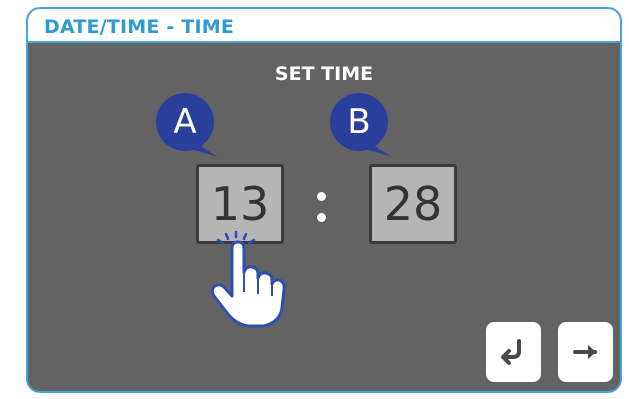 This screenshot has width=629, height=399. I want to click on next-button, so click(585, 352).